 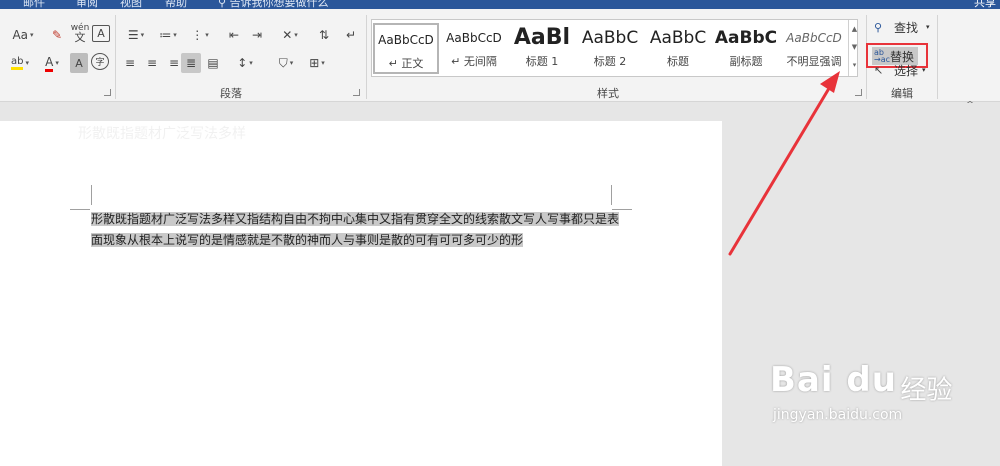 I want to click on arrow-shaft, so click(x=779, y=172).